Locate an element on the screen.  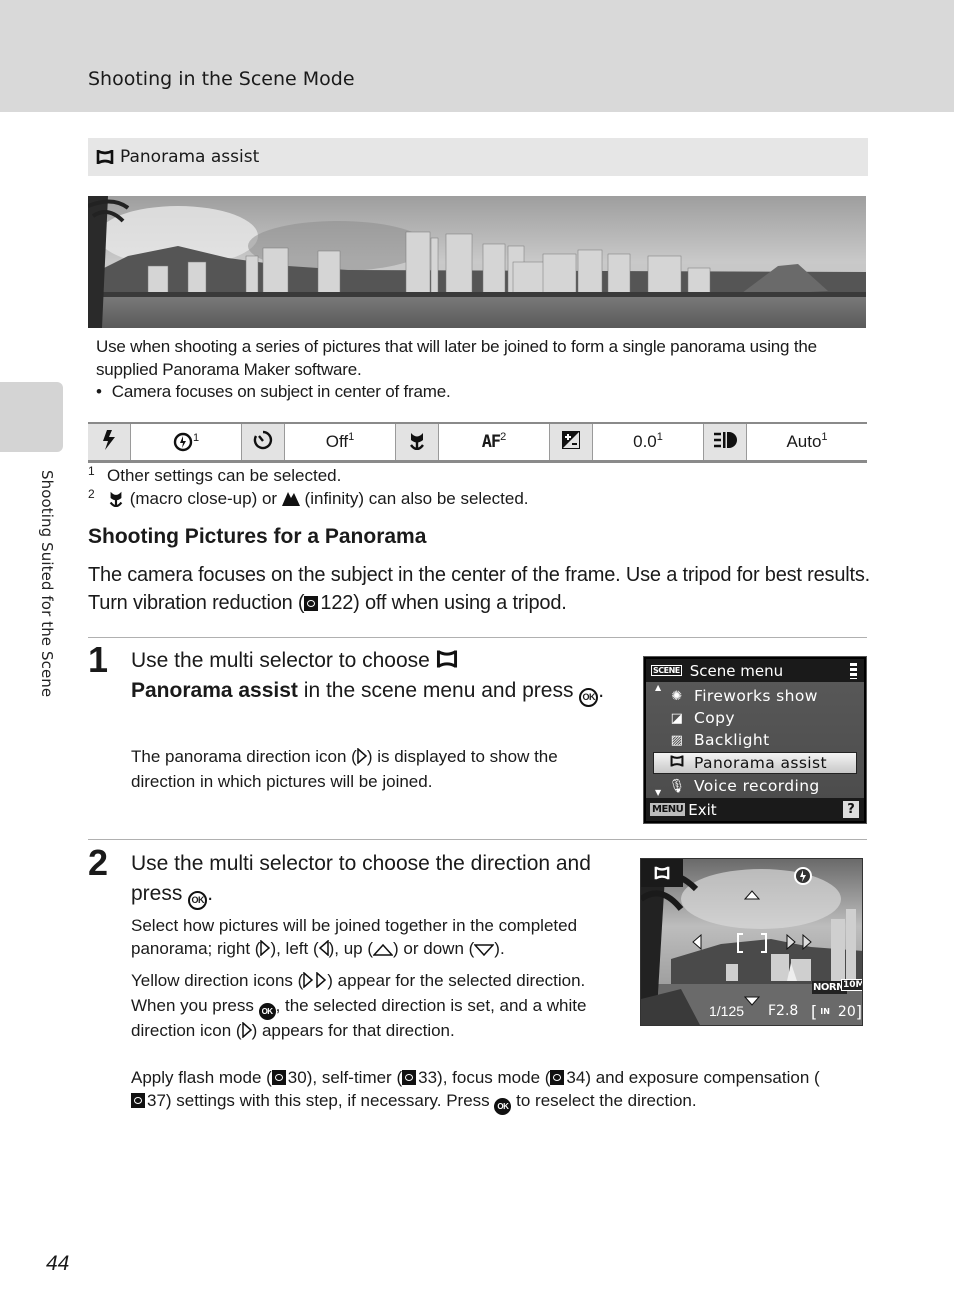
internal-memory-indicator: IN is located at coordinates (825, 1011).